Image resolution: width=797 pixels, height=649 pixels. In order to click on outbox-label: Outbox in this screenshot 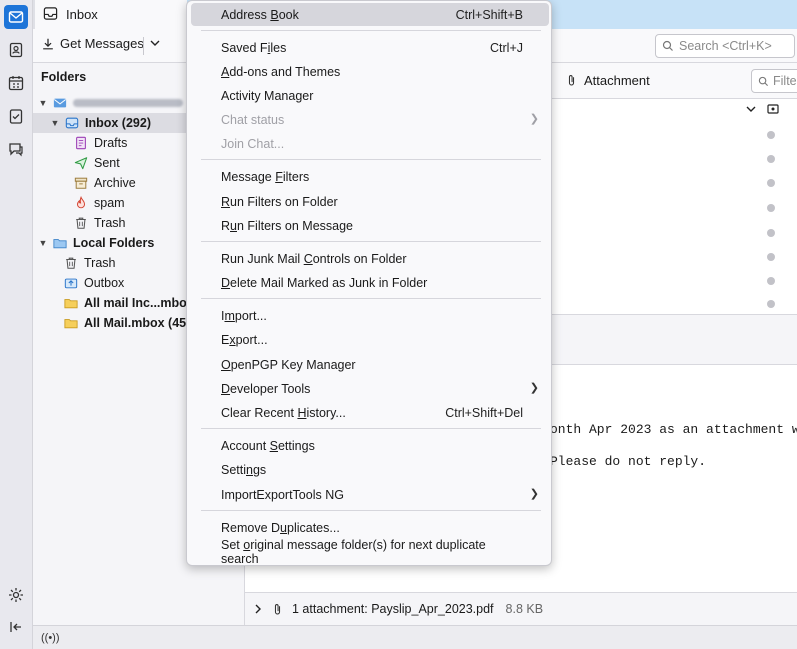, I will do `click(104, 283)`.